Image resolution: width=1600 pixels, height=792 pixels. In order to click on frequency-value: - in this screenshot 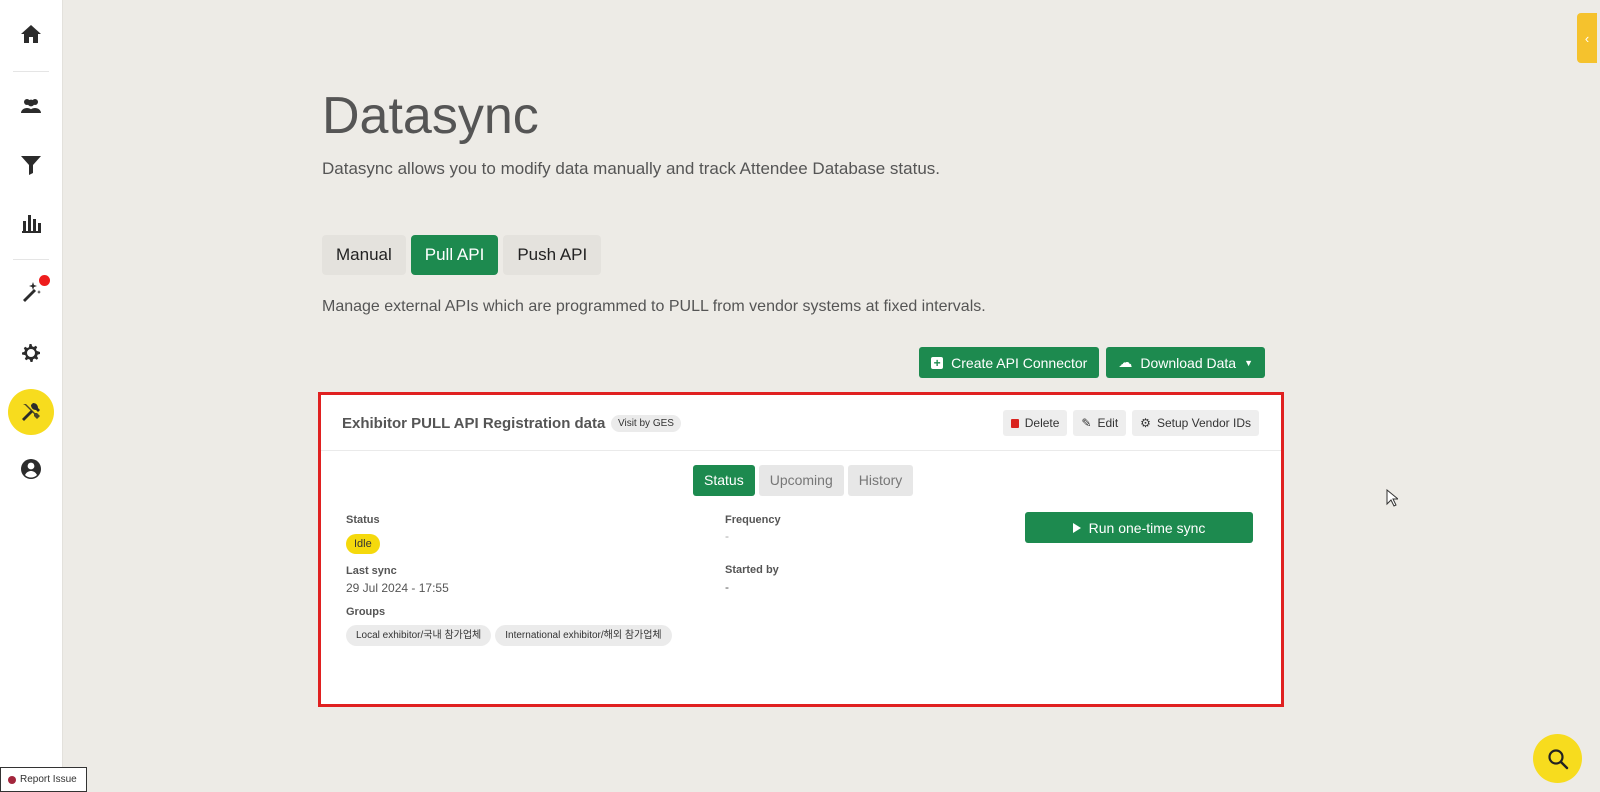, I will do `click(727, 536)`.